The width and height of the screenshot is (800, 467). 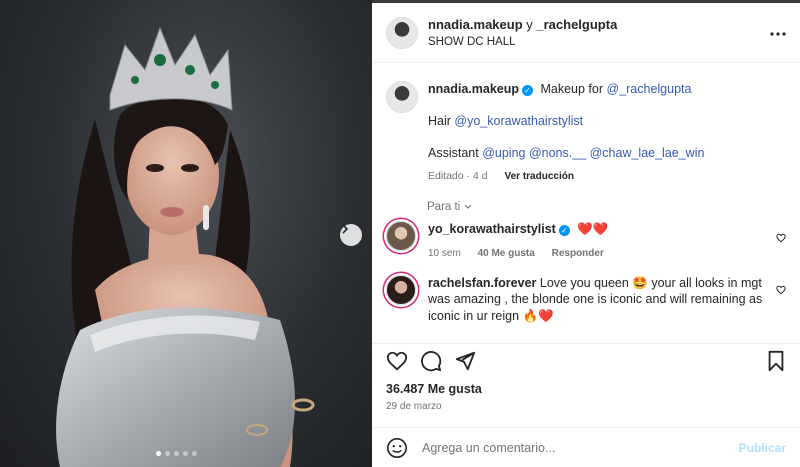 I want to click on caption-text: Makeup for, so click(x=572, y=89).